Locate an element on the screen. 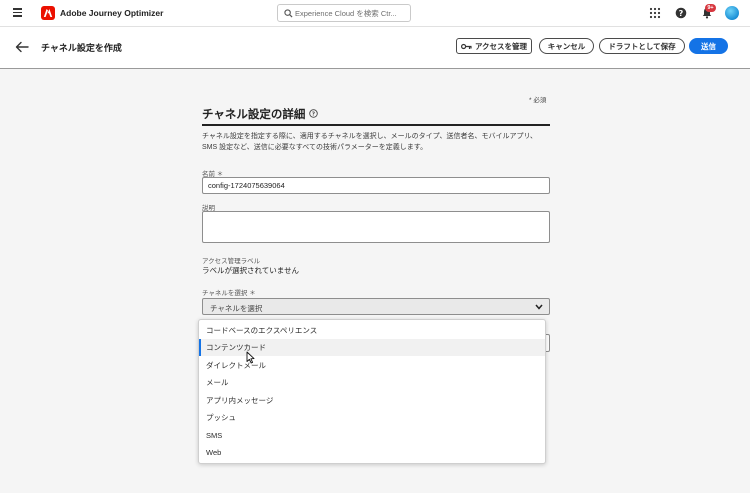 The image size is (750, 493). option-push: プッシュ is located at coordinates (372, 417).